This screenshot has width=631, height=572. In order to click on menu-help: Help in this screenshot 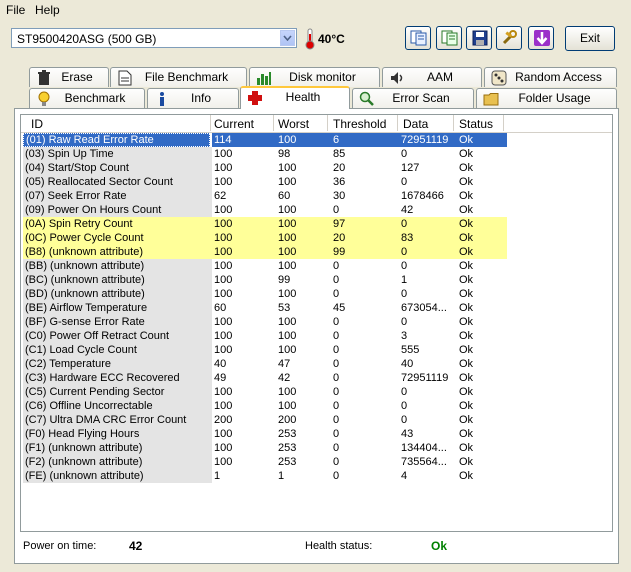, I will do `click(47, 10)`.